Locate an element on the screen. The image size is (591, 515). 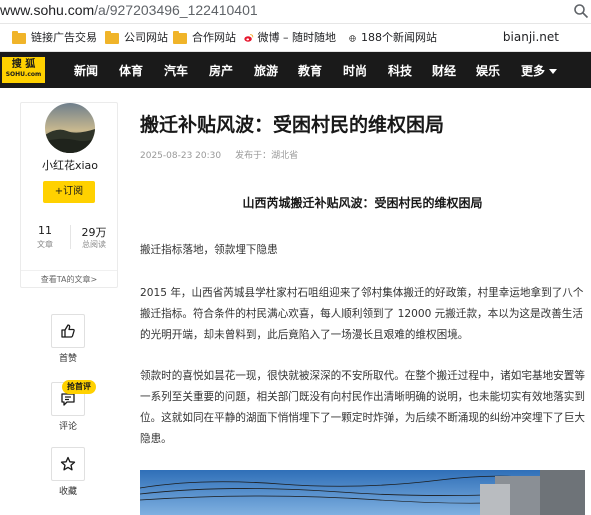
bookmark-label: 微博 – 随时随地 is located at coordinates (297, 37).